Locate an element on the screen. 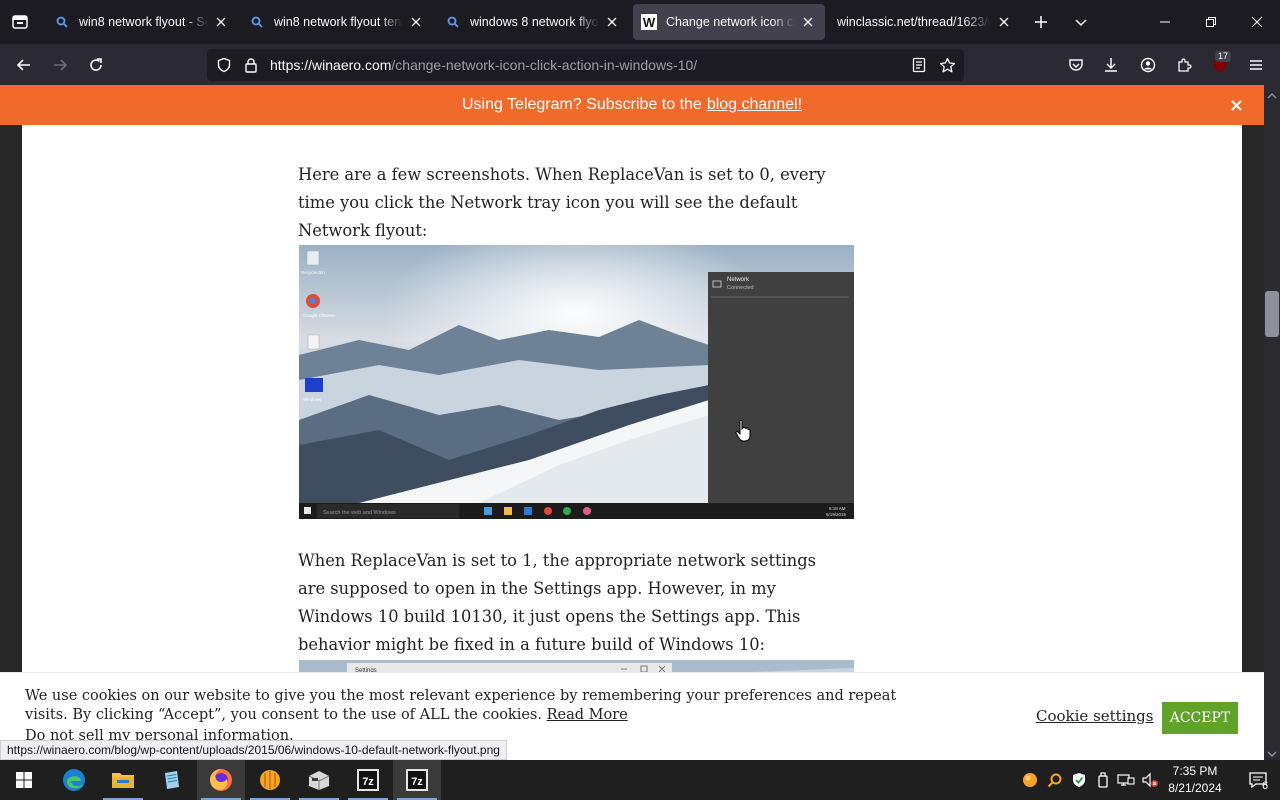 Image resolution: width=1280 pixels, height=800 pixels. close-window-button is located at coordinates (1257, 22).